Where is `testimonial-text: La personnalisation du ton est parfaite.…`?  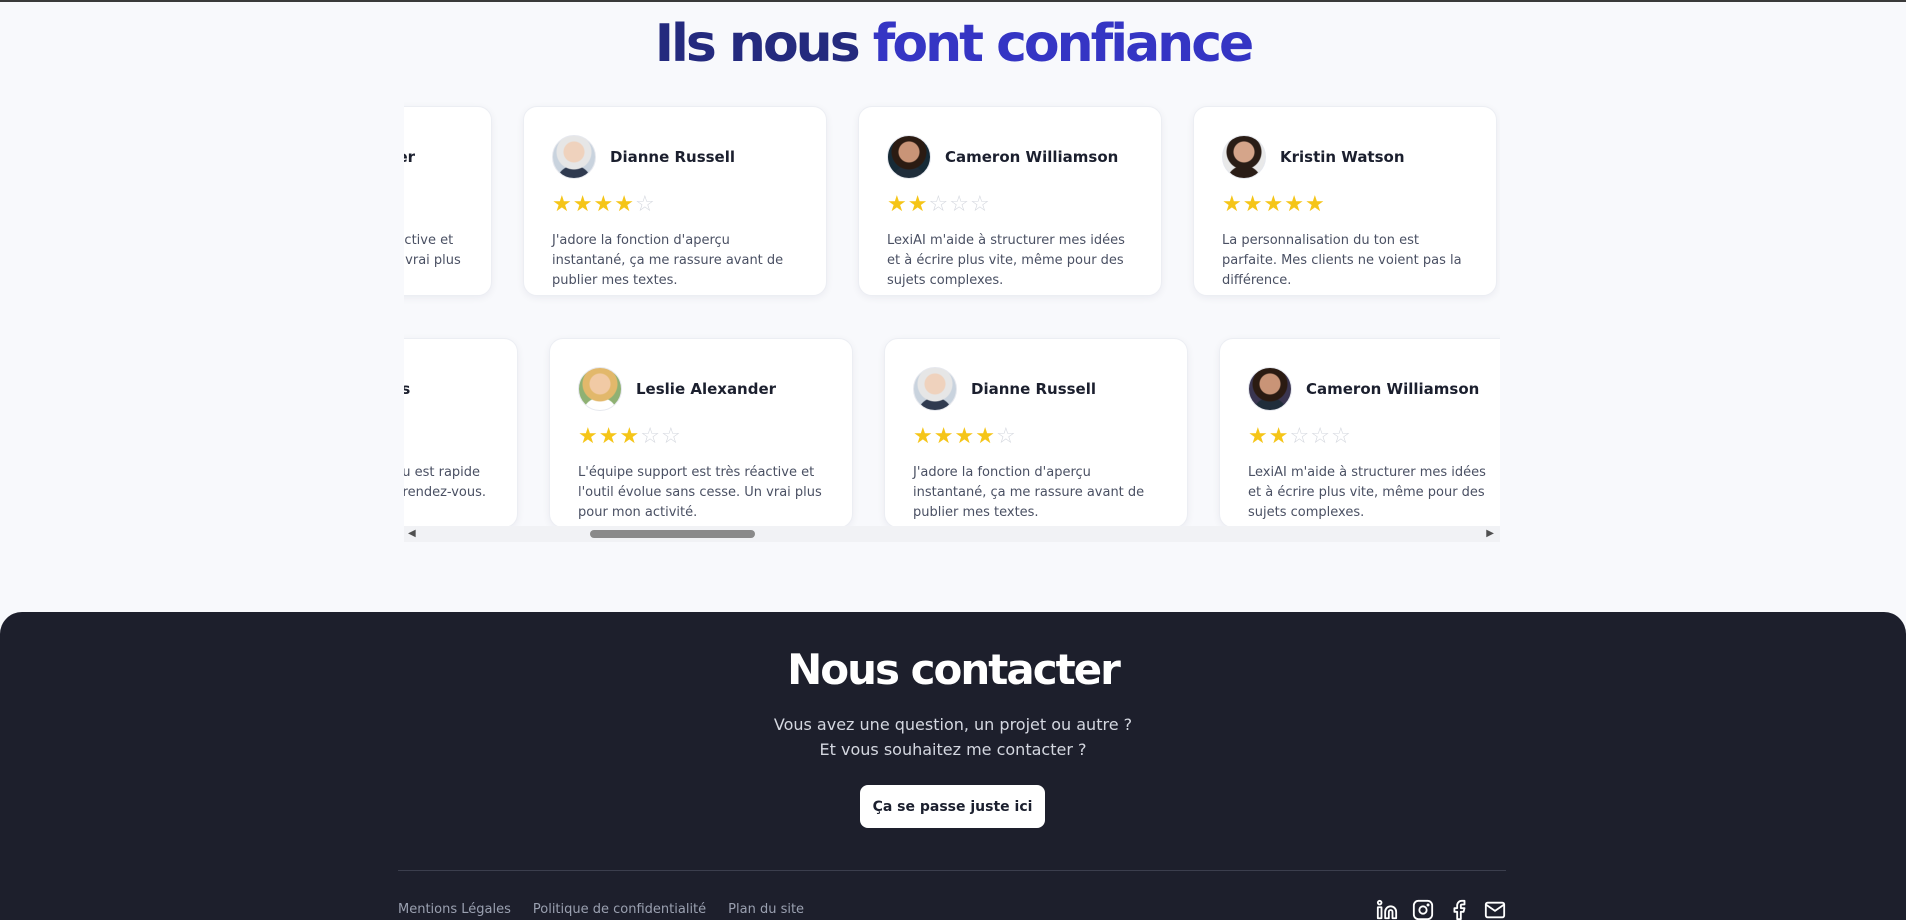 testimonial-text: La personnalisation du ton est parfaite.… is located at coordinates (1342, 260).